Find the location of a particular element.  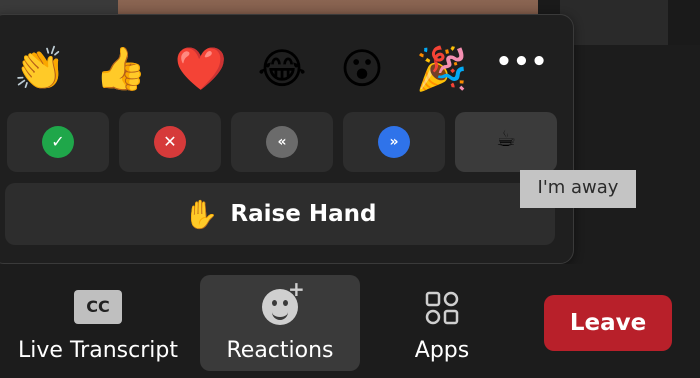

check-icon: ✓ is located at coordinates (58, 142).